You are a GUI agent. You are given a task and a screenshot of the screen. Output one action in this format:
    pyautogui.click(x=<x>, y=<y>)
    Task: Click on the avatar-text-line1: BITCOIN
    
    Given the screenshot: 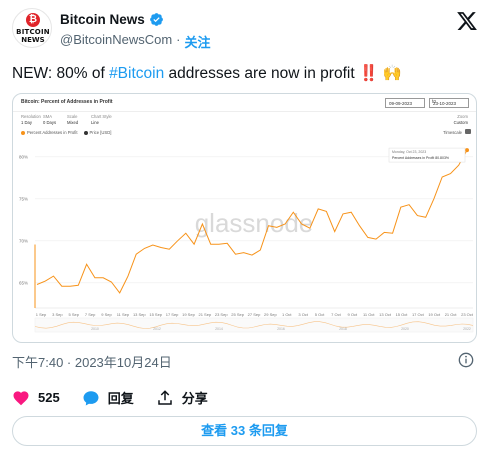 What is the action you would take?
    pyautogui.click(x=33, y=32)
    